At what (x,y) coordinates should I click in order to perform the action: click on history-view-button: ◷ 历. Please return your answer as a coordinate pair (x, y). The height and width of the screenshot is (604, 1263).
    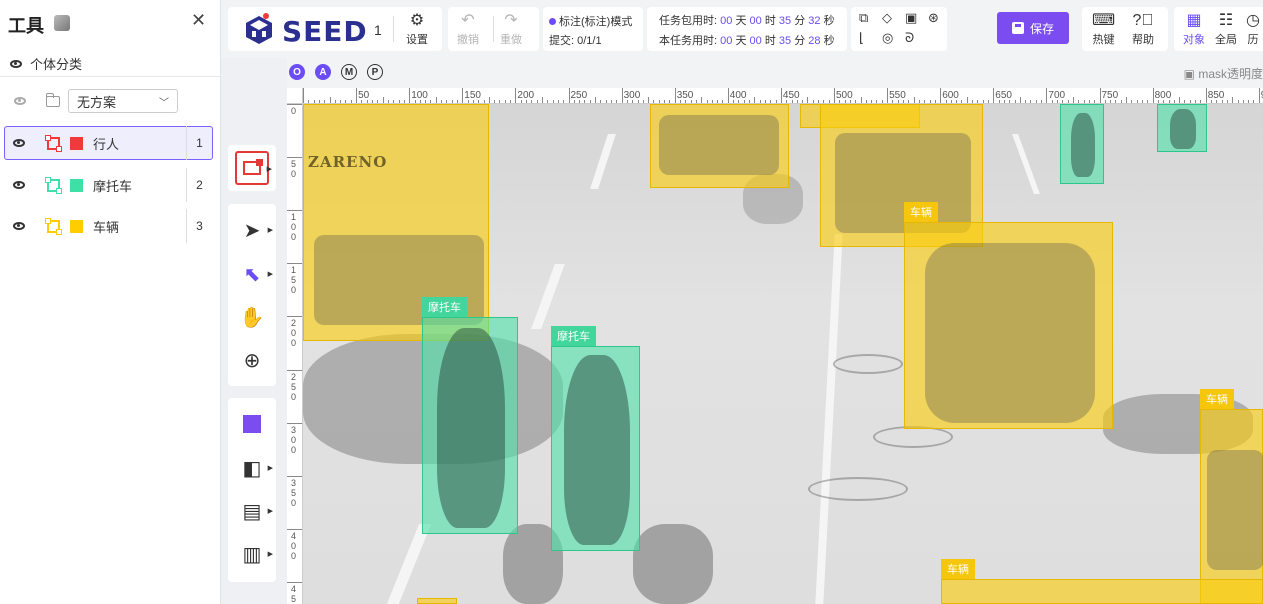
    Looking at the image, I should click on (1253, 29).